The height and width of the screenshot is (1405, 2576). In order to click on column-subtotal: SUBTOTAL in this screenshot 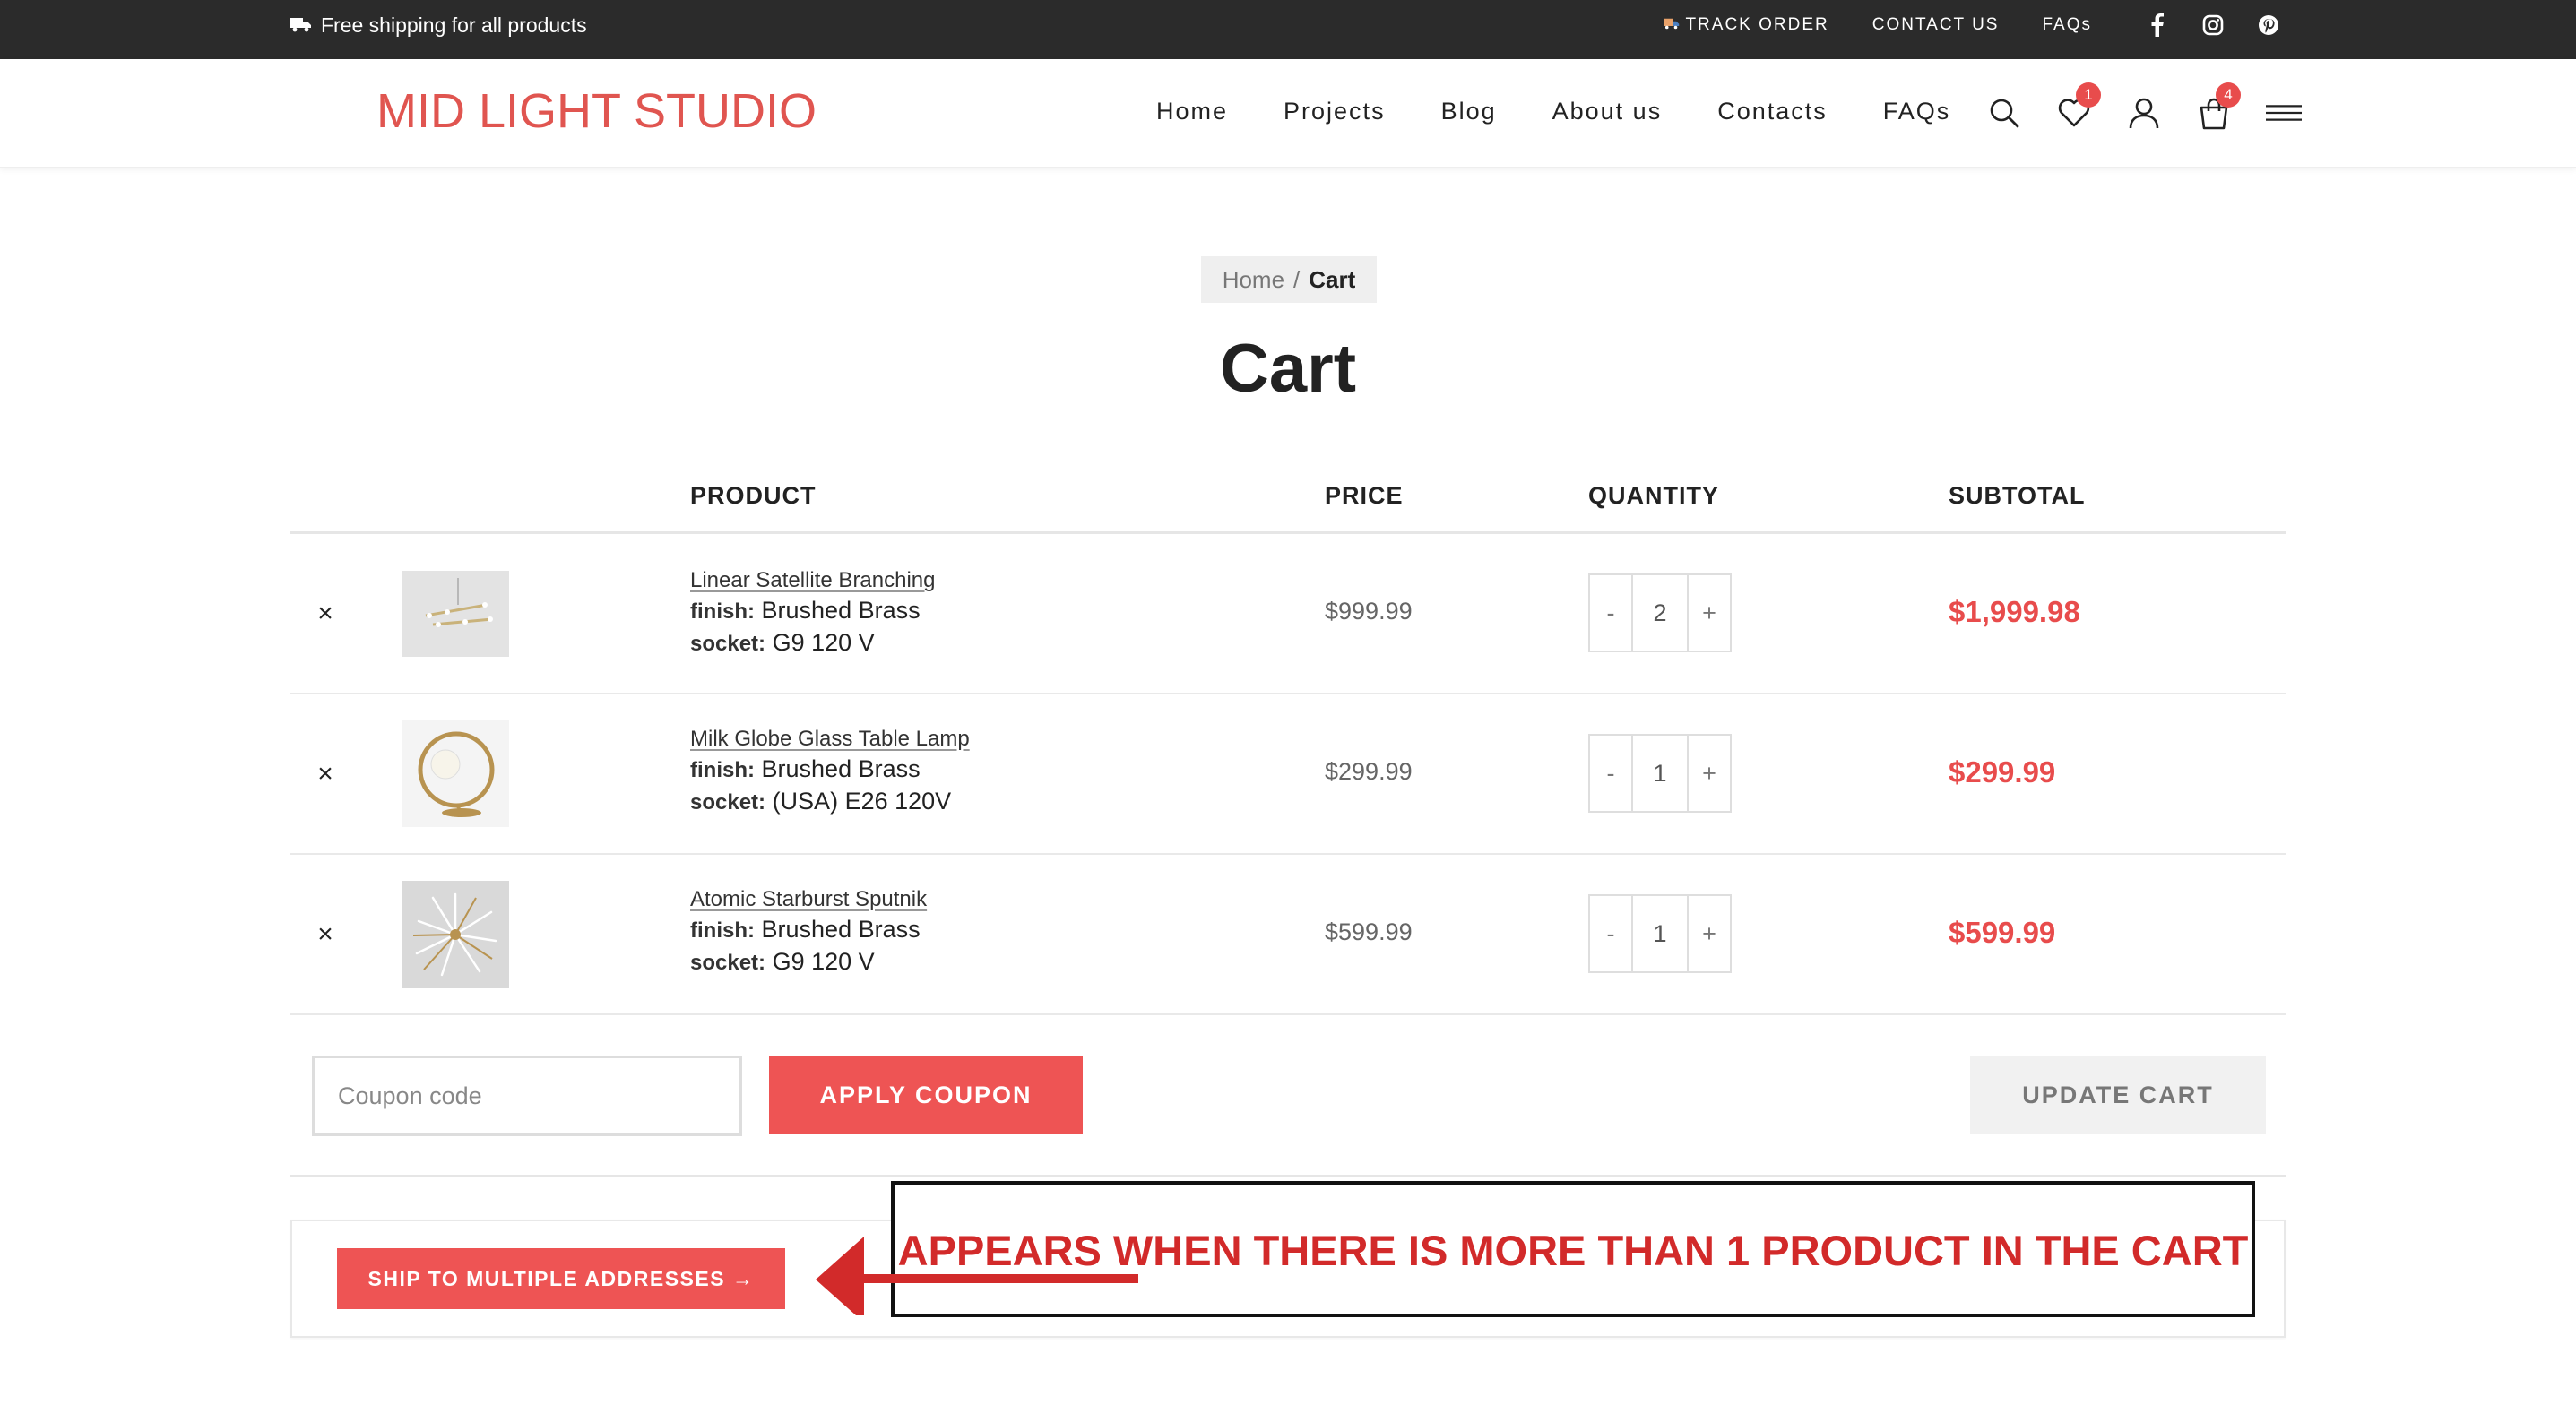, I will do `click(2017, 495)`.